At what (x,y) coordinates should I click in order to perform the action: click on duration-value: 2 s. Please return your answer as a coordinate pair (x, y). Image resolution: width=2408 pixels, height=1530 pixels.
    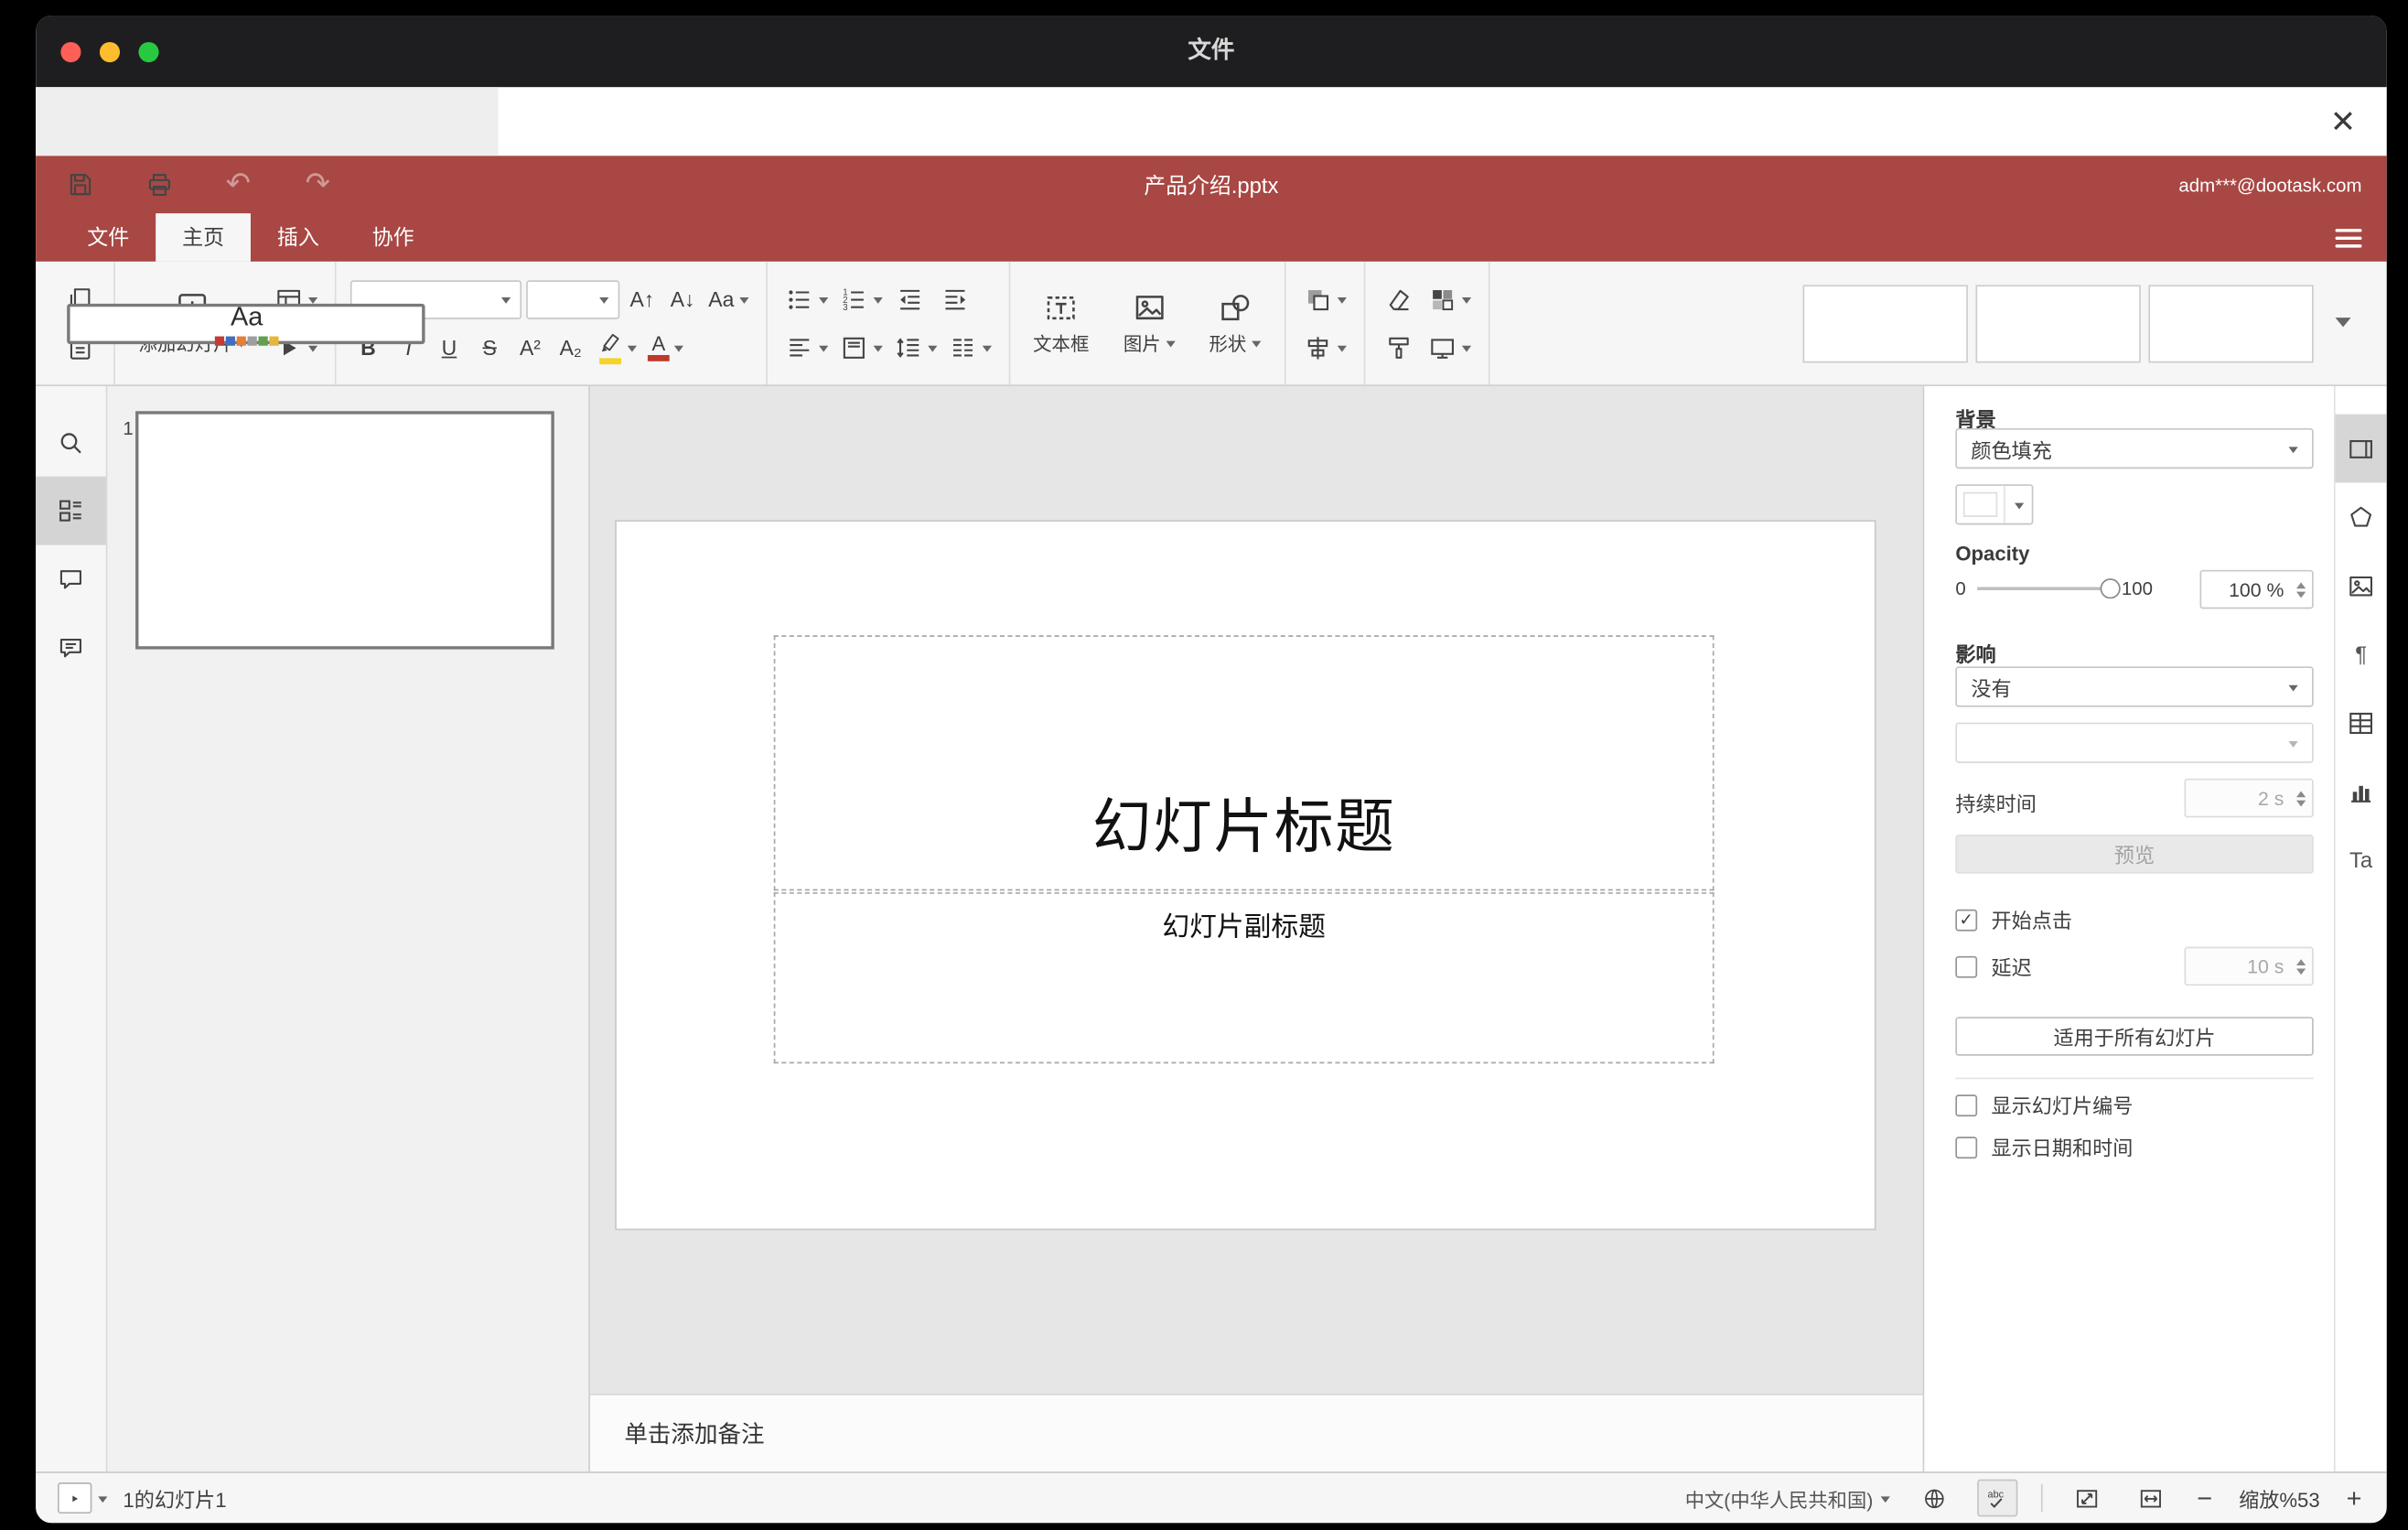
    Looking at the image, I should click on (2270, 798).